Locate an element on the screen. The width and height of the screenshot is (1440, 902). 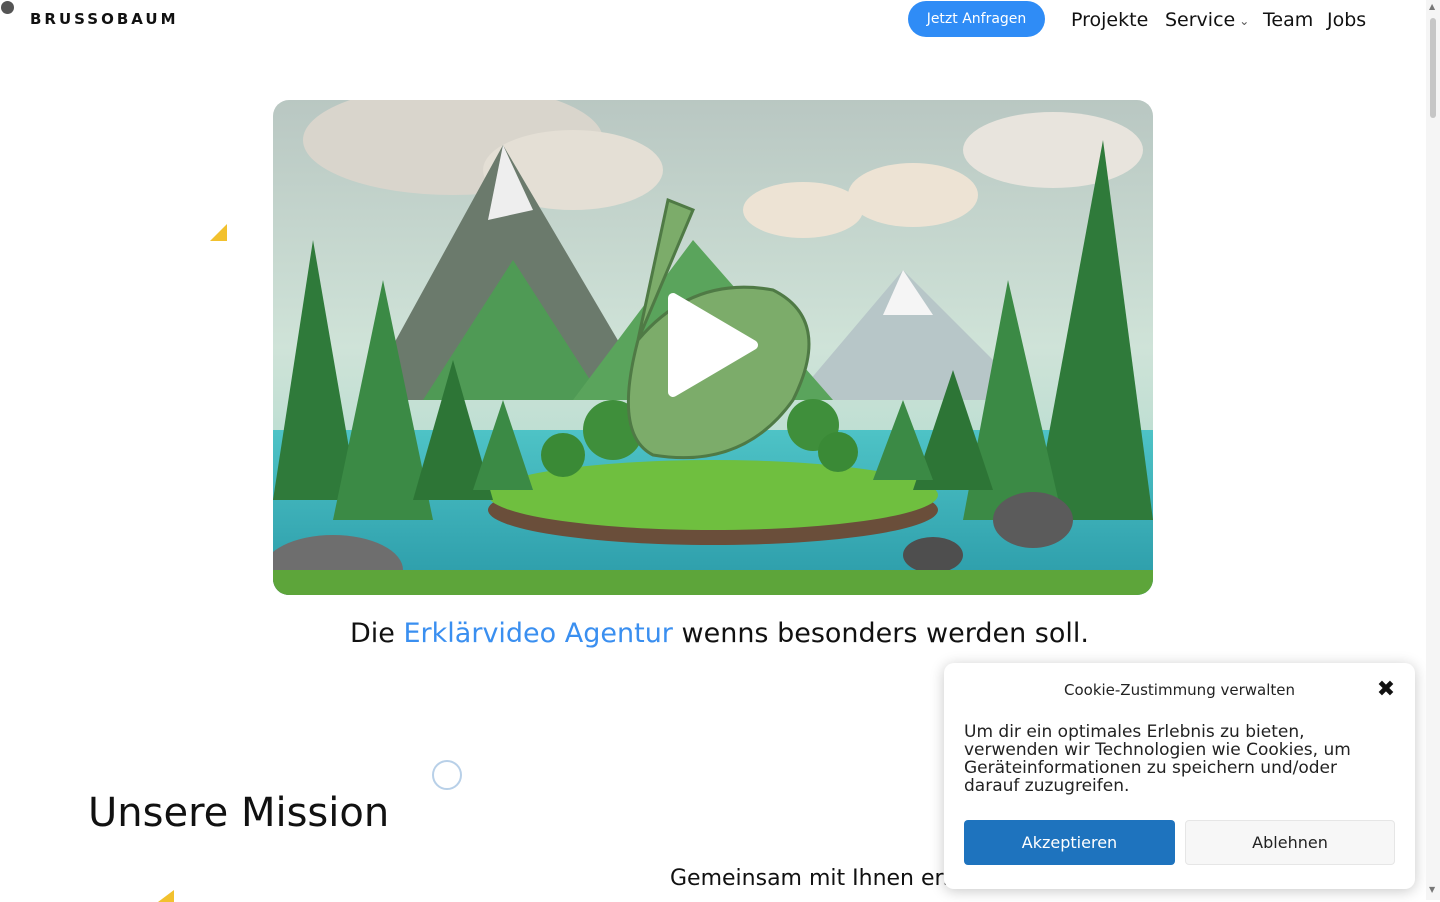
deny-button: Ablehnen is located at coordinates (1290, 842).